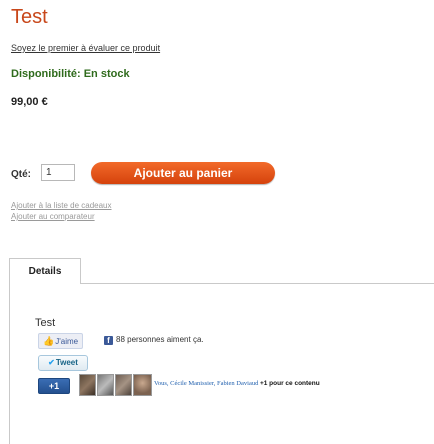  Describe the element at coordinates (21, 174) in the screenshot. I see `quantity-label: Qté:` at that location.